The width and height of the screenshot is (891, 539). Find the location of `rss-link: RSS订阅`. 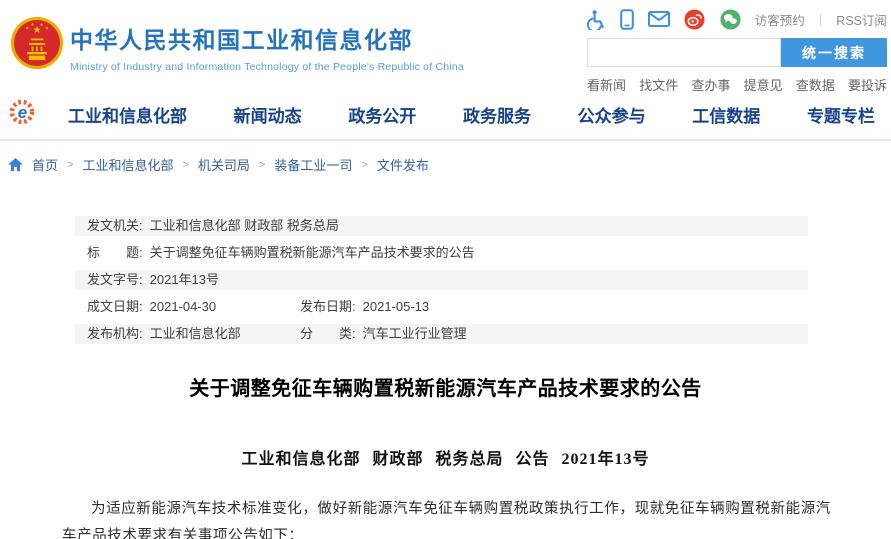

rss-link: RSS订阅 is located at coordinates (861, 19).